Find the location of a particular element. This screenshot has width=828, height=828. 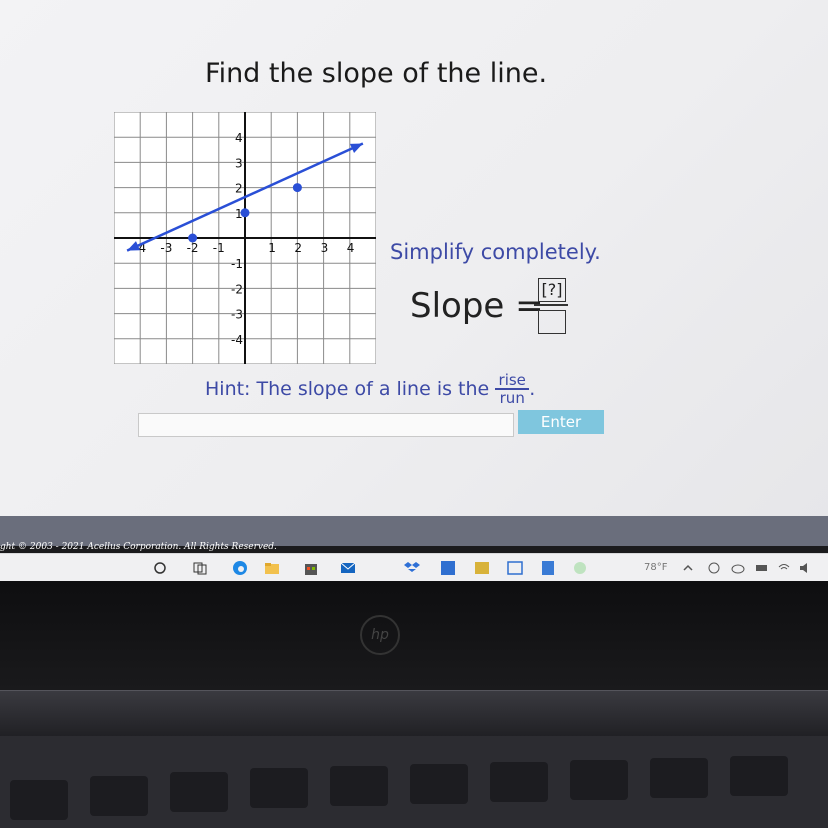

slope-fraction: [?] is located at coordinates (551, 307).